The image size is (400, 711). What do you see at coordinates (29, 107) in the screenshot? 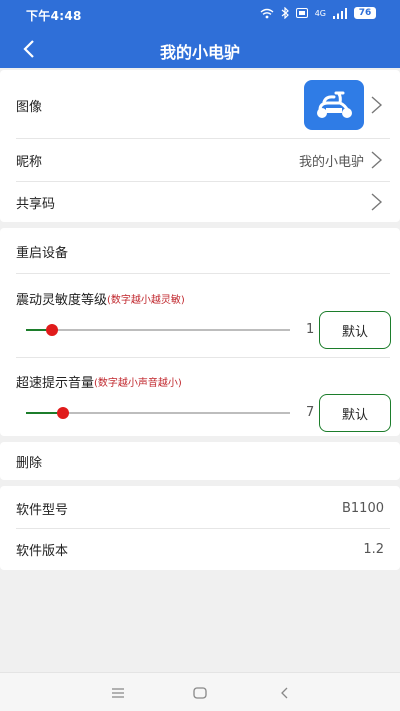
I see `avatar-label: 图像` at bounding box center [29, 107].